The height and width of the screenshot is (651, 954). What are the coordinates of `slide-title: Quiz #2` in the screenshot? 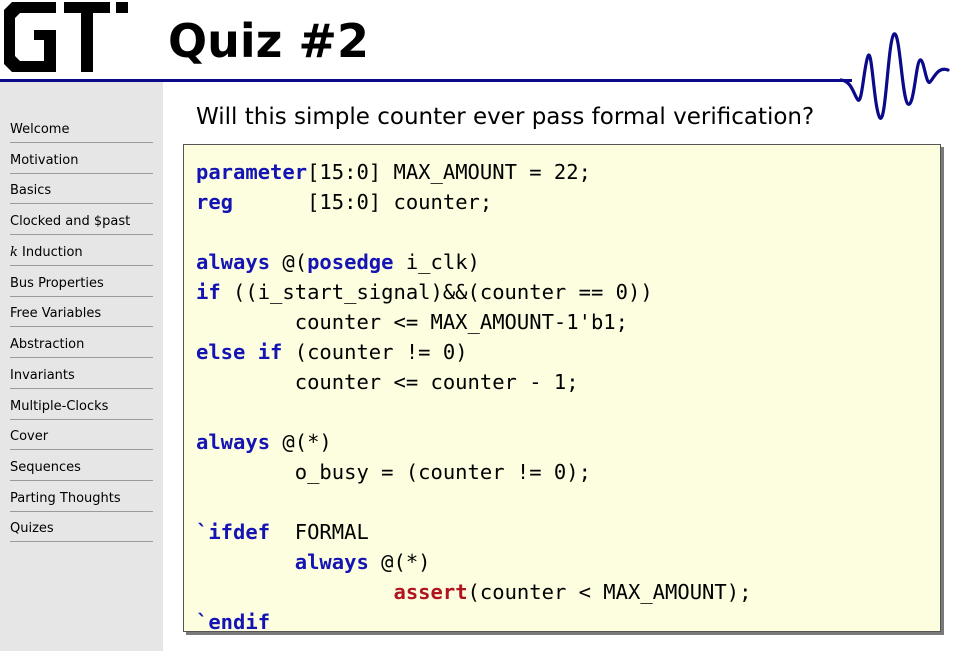 It's located at (268, 41).